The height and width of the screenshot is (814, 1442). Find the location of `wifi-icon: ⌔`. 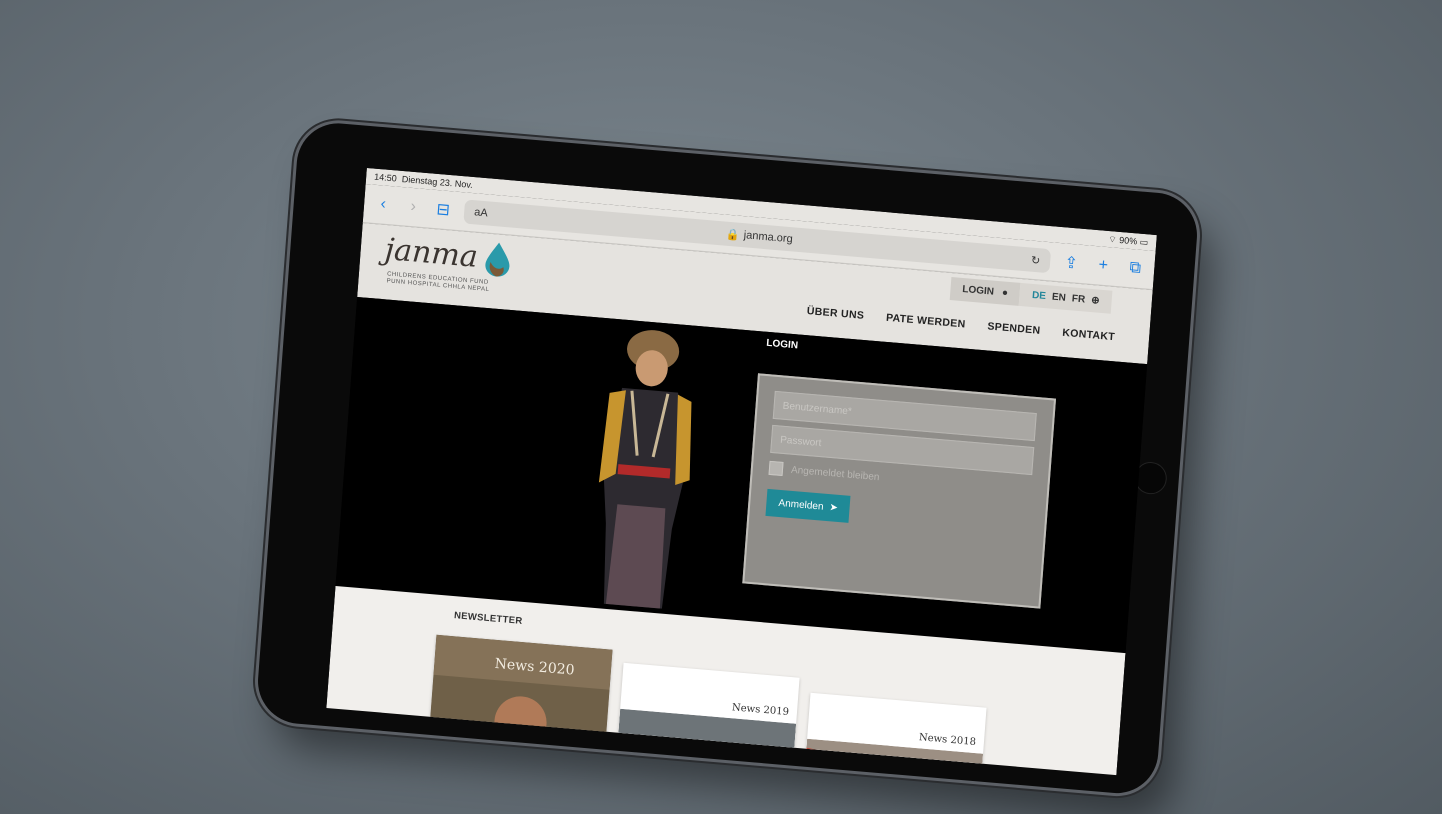

wifi-icon: ⌔ is located at coordinates (1112, 239).